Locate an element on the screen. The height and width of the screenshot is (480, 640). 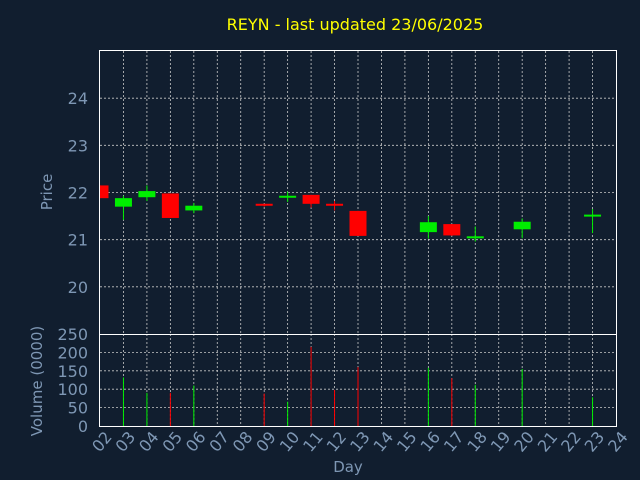
x-tick-label: 17 is located at coordinates (454, 442).